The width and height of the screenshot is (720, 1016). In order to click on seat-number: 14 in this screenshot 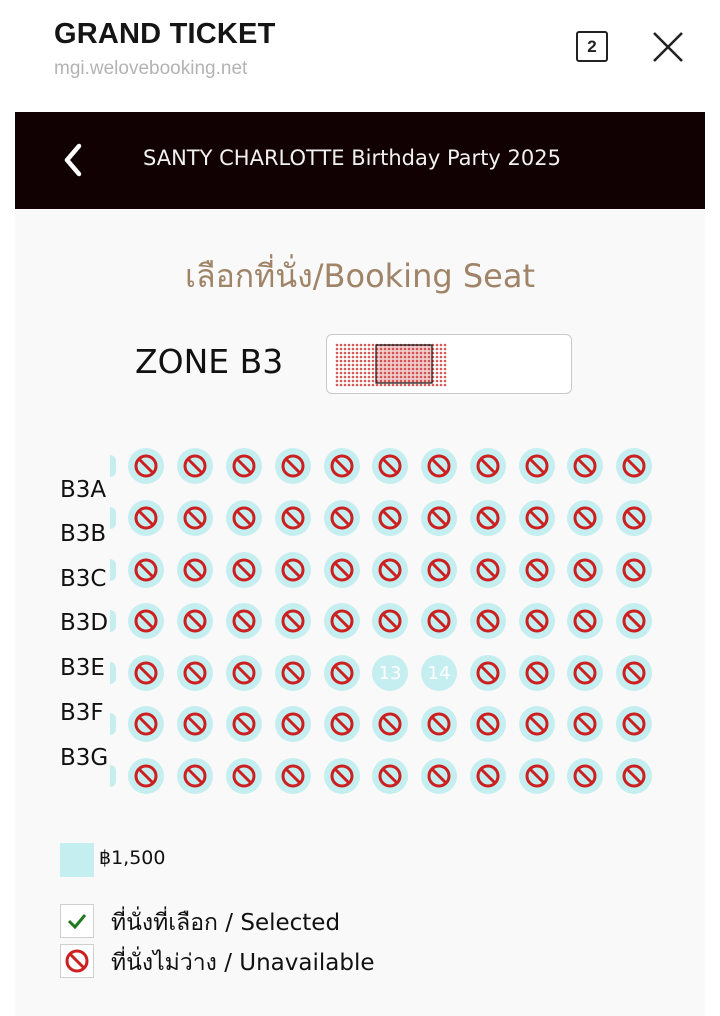, I will do `click(439, 673)`.